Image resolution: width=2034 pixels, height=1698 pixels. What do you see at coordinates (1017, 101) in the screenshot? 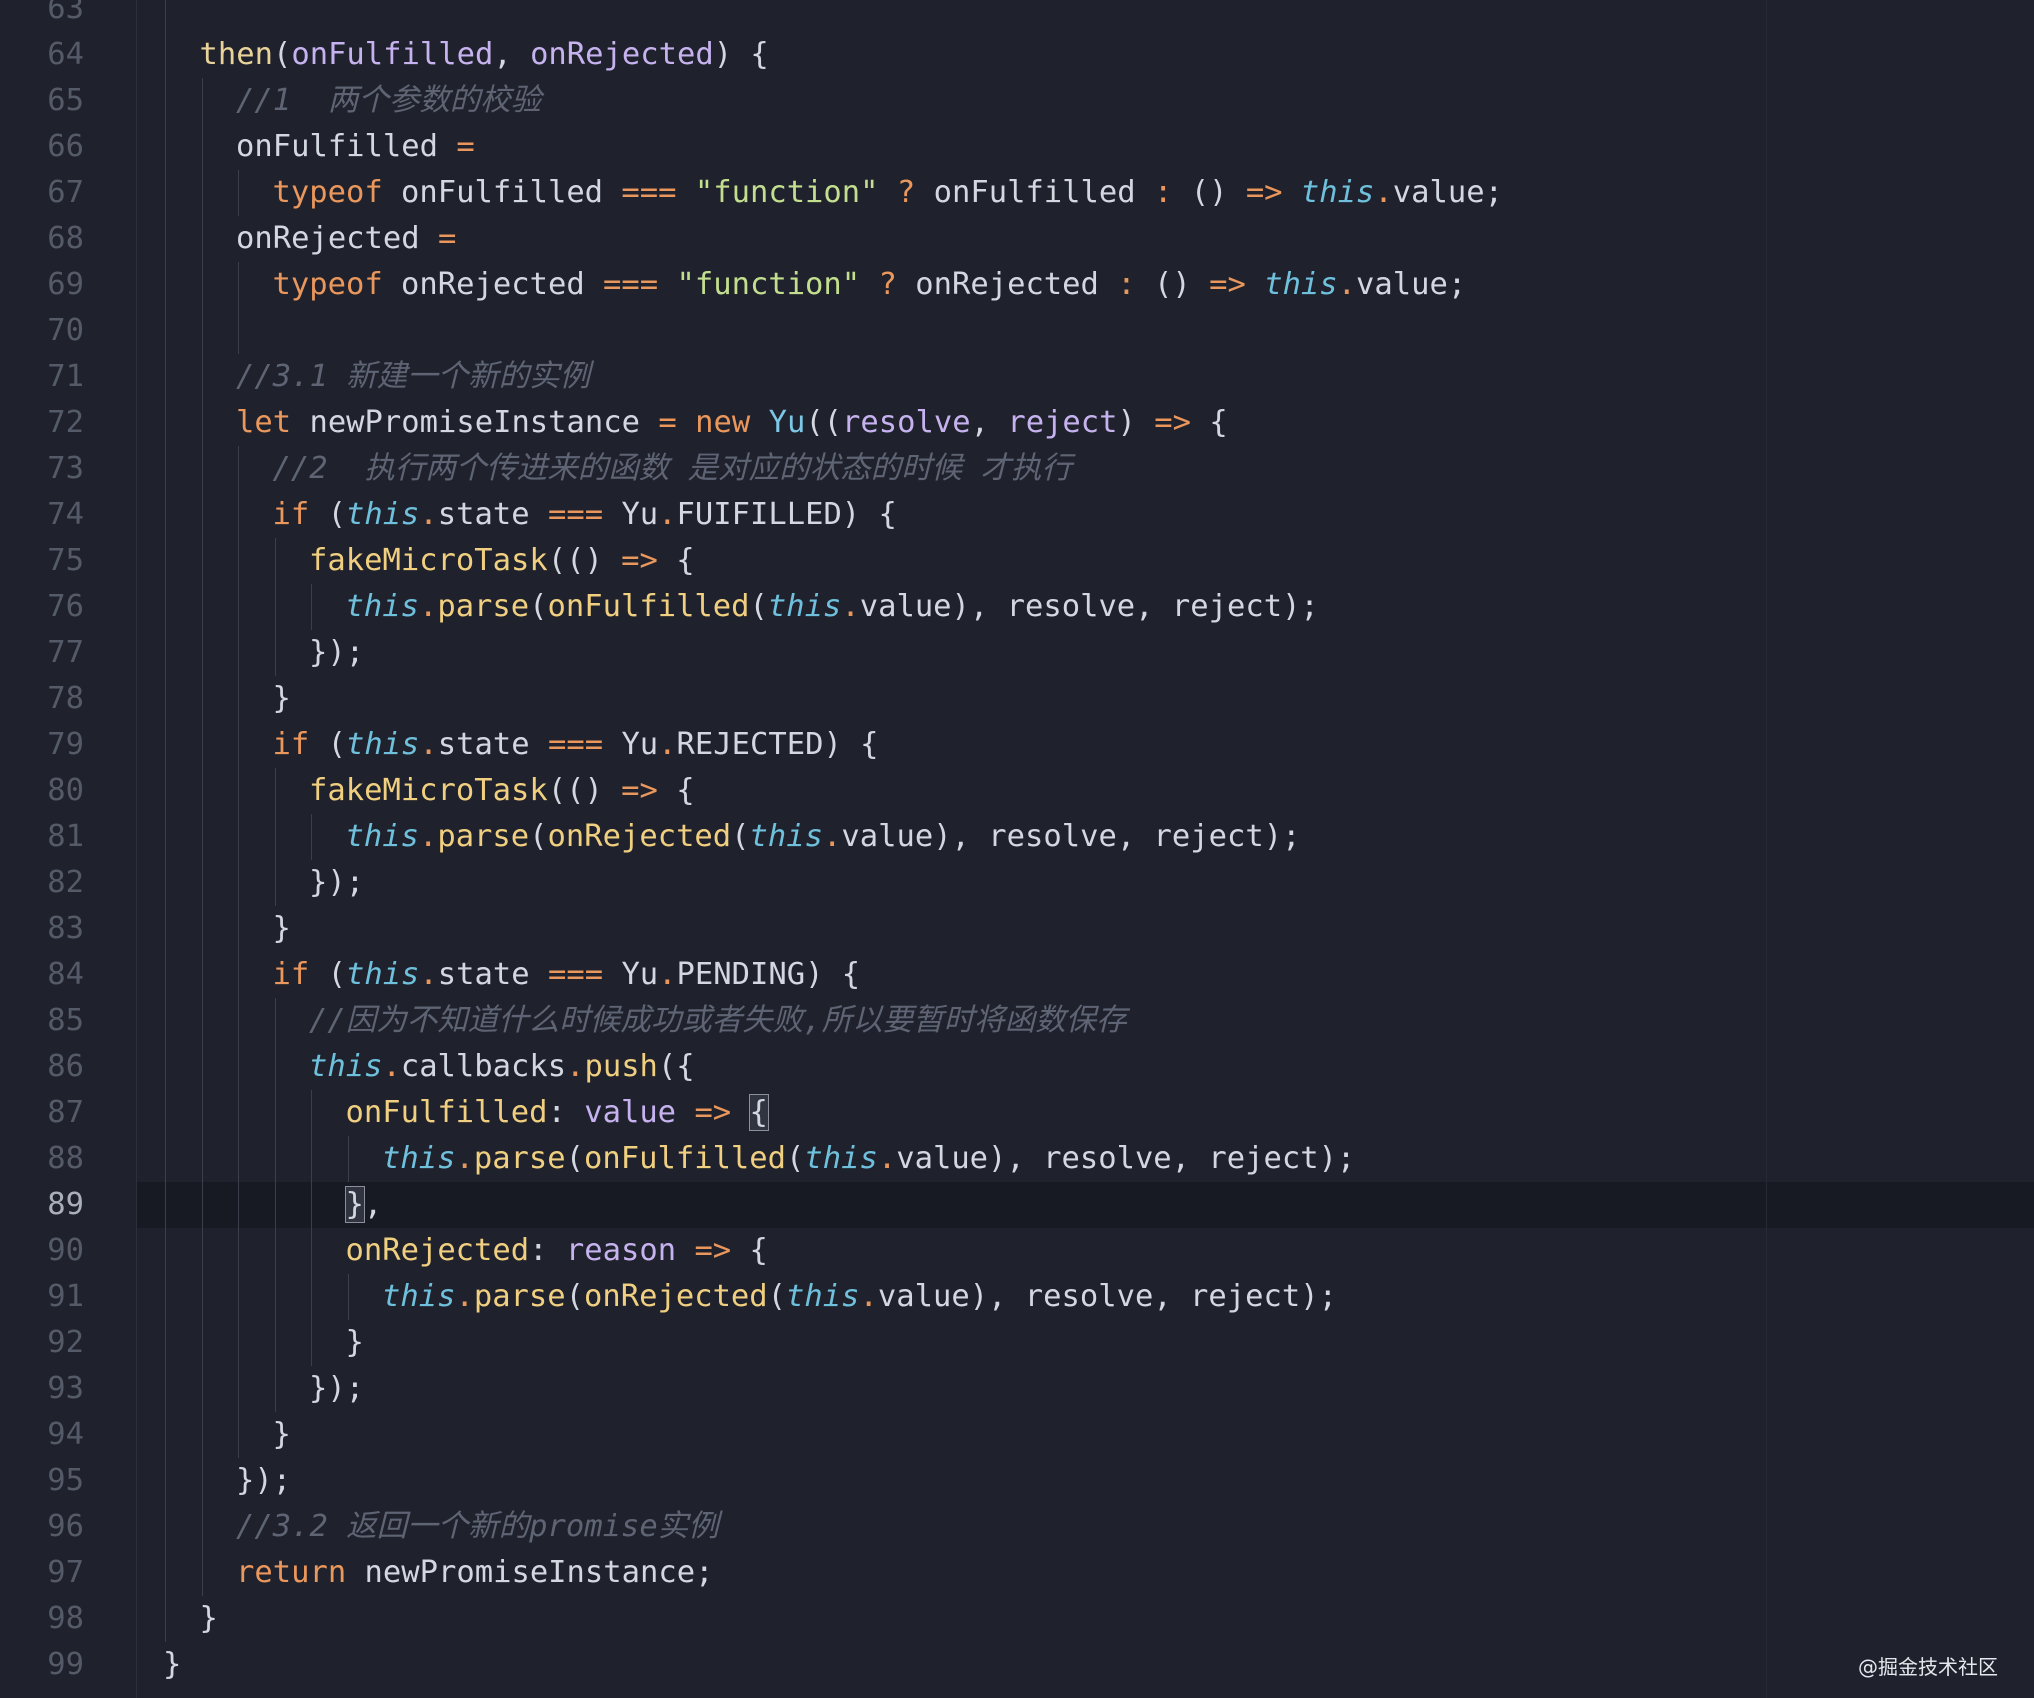
I see `code-line: 65 //1 两个参数的校验` at bounding box center [1017, 101].